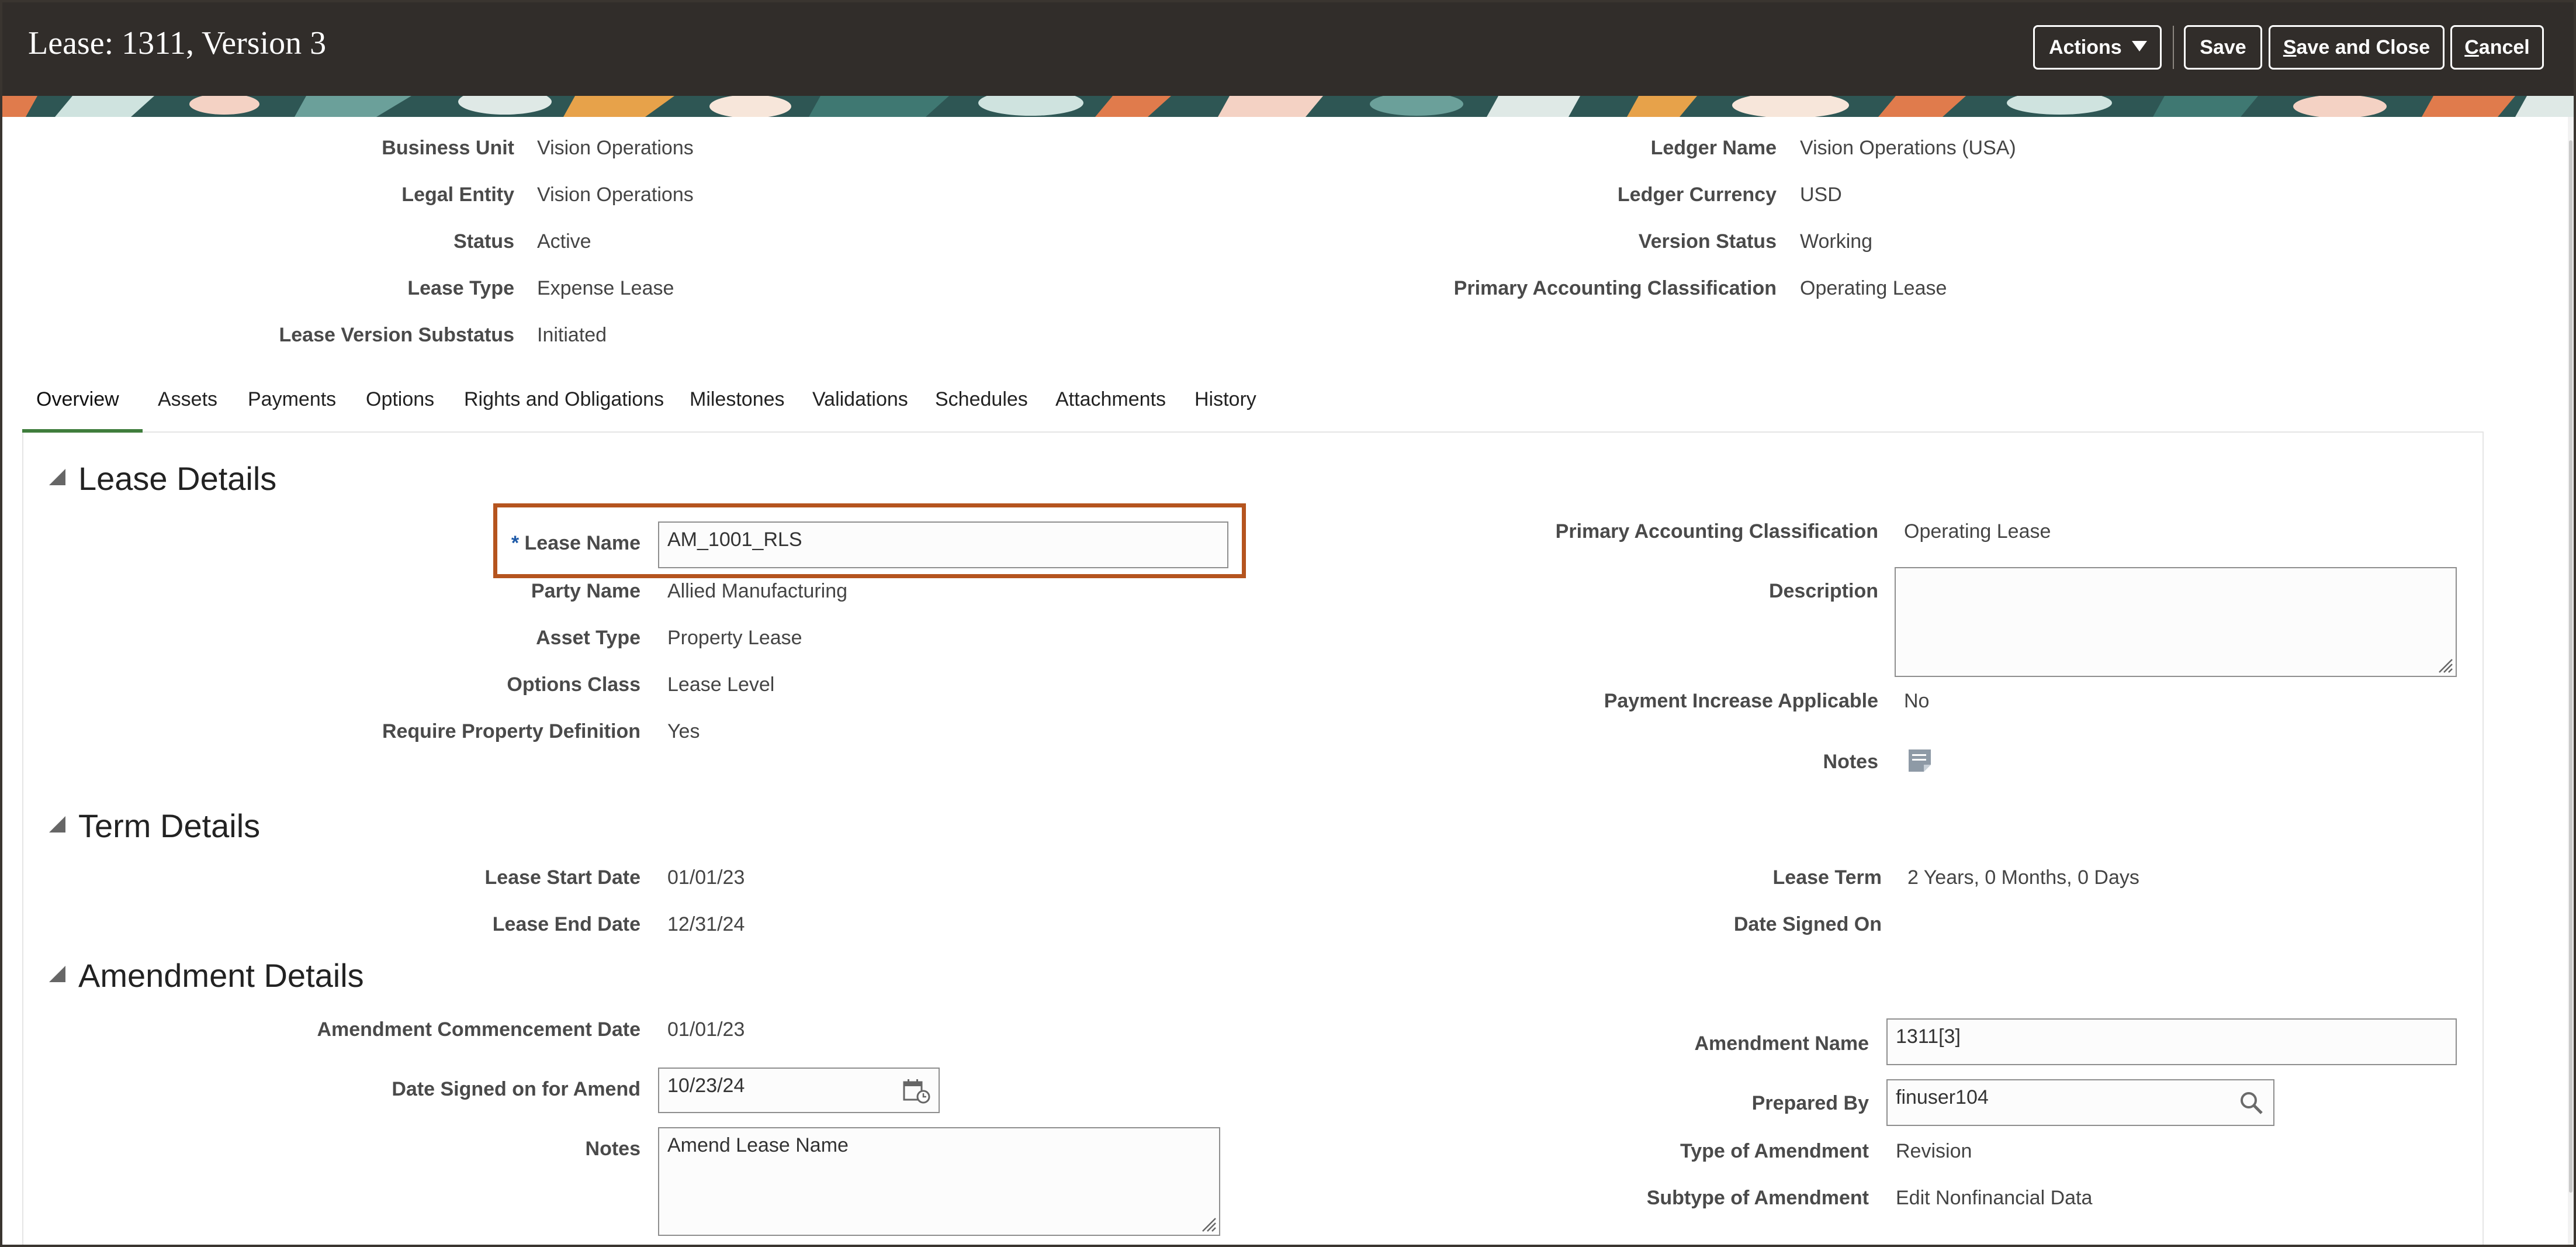 The height and width of the screenshot is (1247, 2576). What do you see at coordinates (457, 195) in the screenshot?
I see `legal-entity-label: Legal Entity` at bounding box center [457, 195].